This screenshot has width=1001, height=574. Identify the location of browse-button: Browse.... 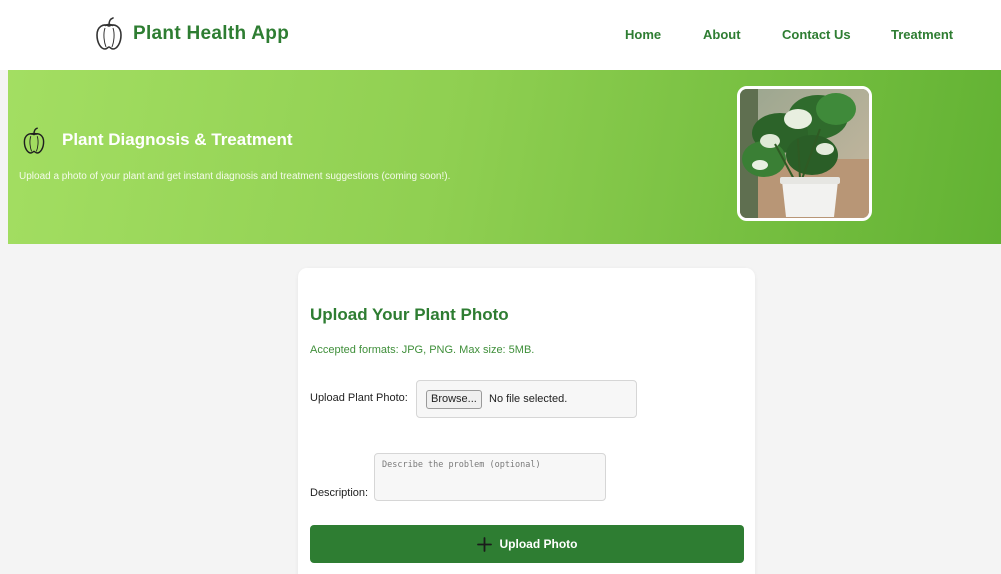
(454, 399).